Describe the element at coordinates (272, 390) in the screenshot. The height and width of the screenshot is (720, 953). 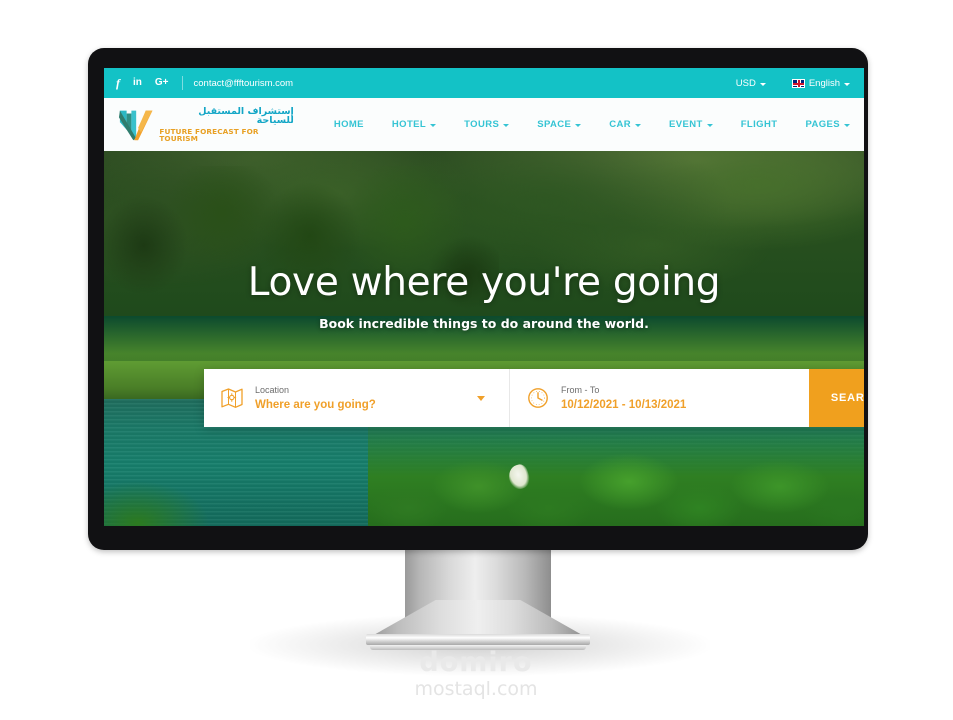
I see `location-label: Location` at that location.